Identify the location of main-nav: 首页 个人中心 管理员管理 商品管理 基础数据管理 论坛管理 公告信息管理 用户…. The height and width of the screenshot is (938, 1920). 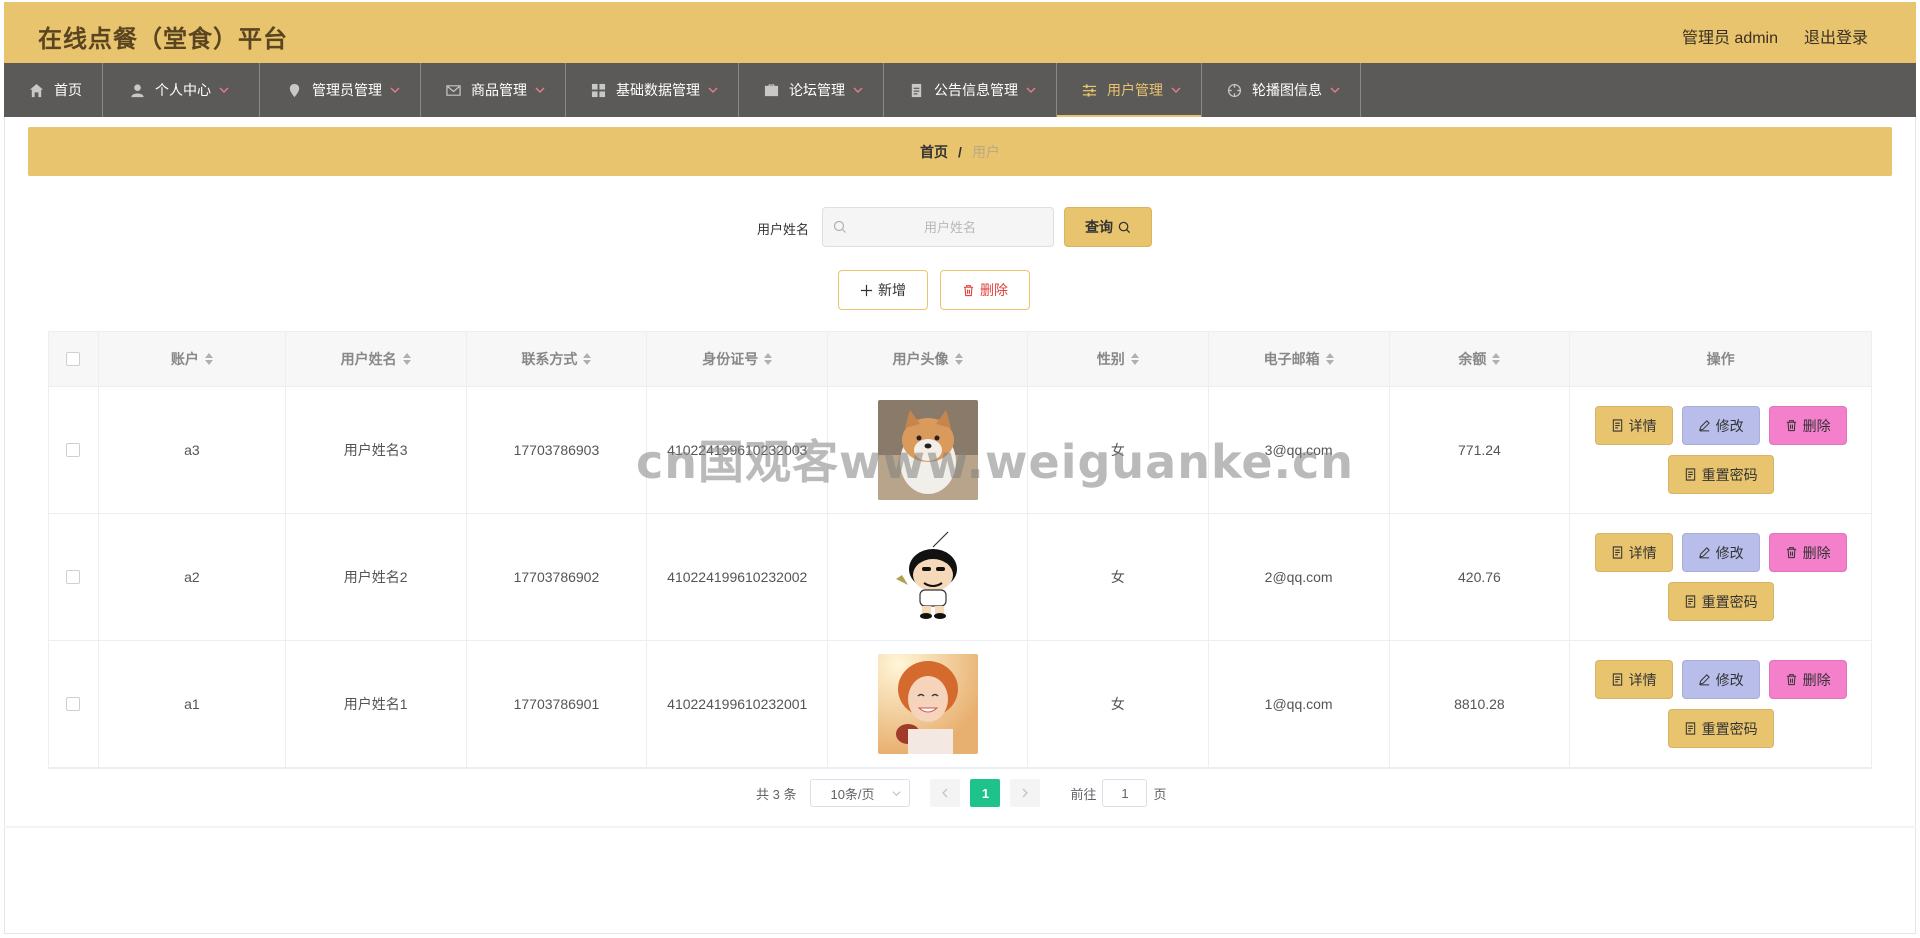
(960, 90).